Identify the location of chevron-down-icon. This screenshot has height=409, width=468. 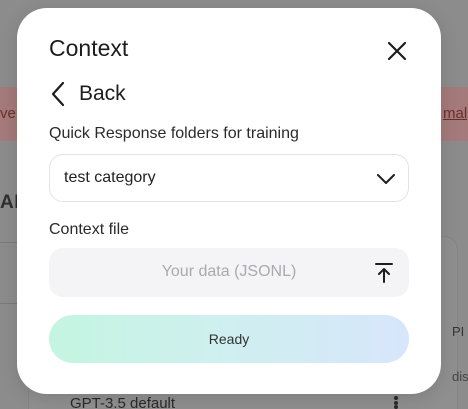
(386, 179).